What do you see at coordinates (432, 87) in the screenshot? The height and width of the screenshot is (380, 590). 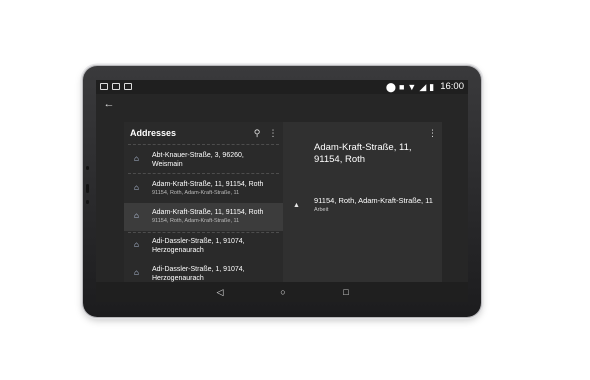 I see `battery-icon: ▮` at bounding box center [432, 87].